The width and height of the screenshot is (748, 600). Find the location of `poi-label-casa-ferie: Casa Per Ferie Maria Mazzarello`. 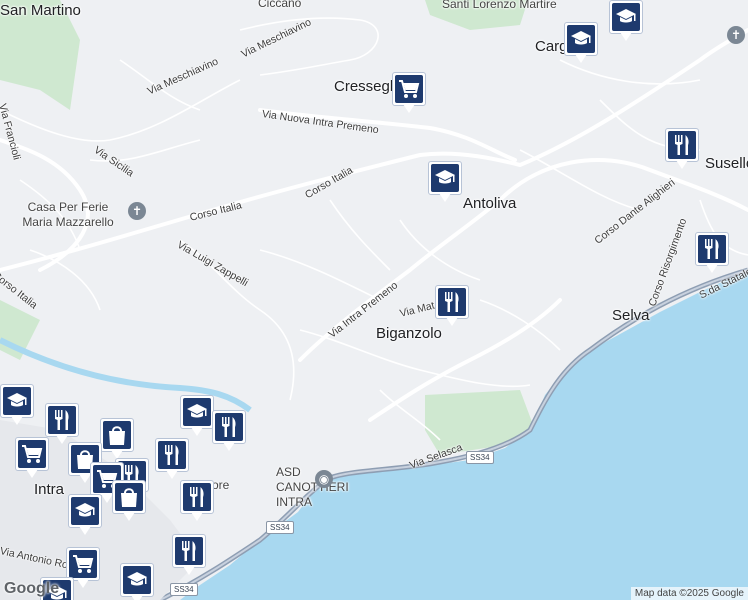

poi-label-casa-ferie: Casa Per Ferie Maria Mazzarello is located at coordinates (68, 214).